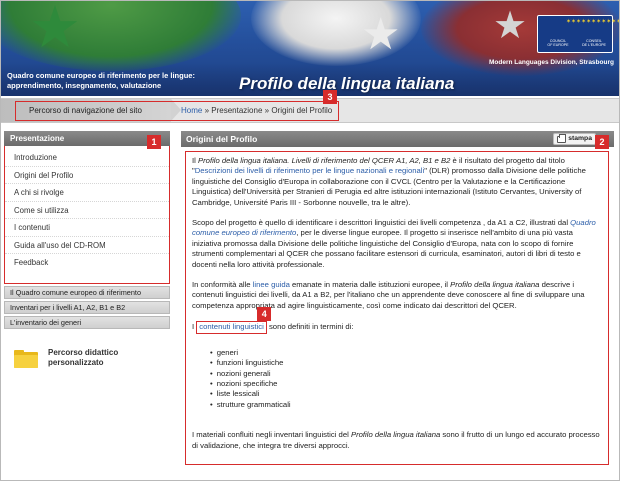  Describe the element at coordinates (87, 228) in the screenshot. I see `sidebar-item-contenuti: I contenuti` at that location.